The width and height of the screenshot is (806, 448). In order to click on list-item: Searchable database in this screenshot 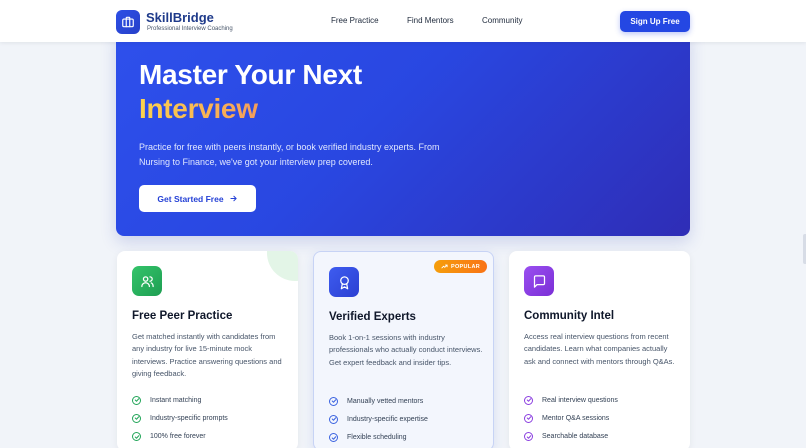, I will do `click(604, 437)`.